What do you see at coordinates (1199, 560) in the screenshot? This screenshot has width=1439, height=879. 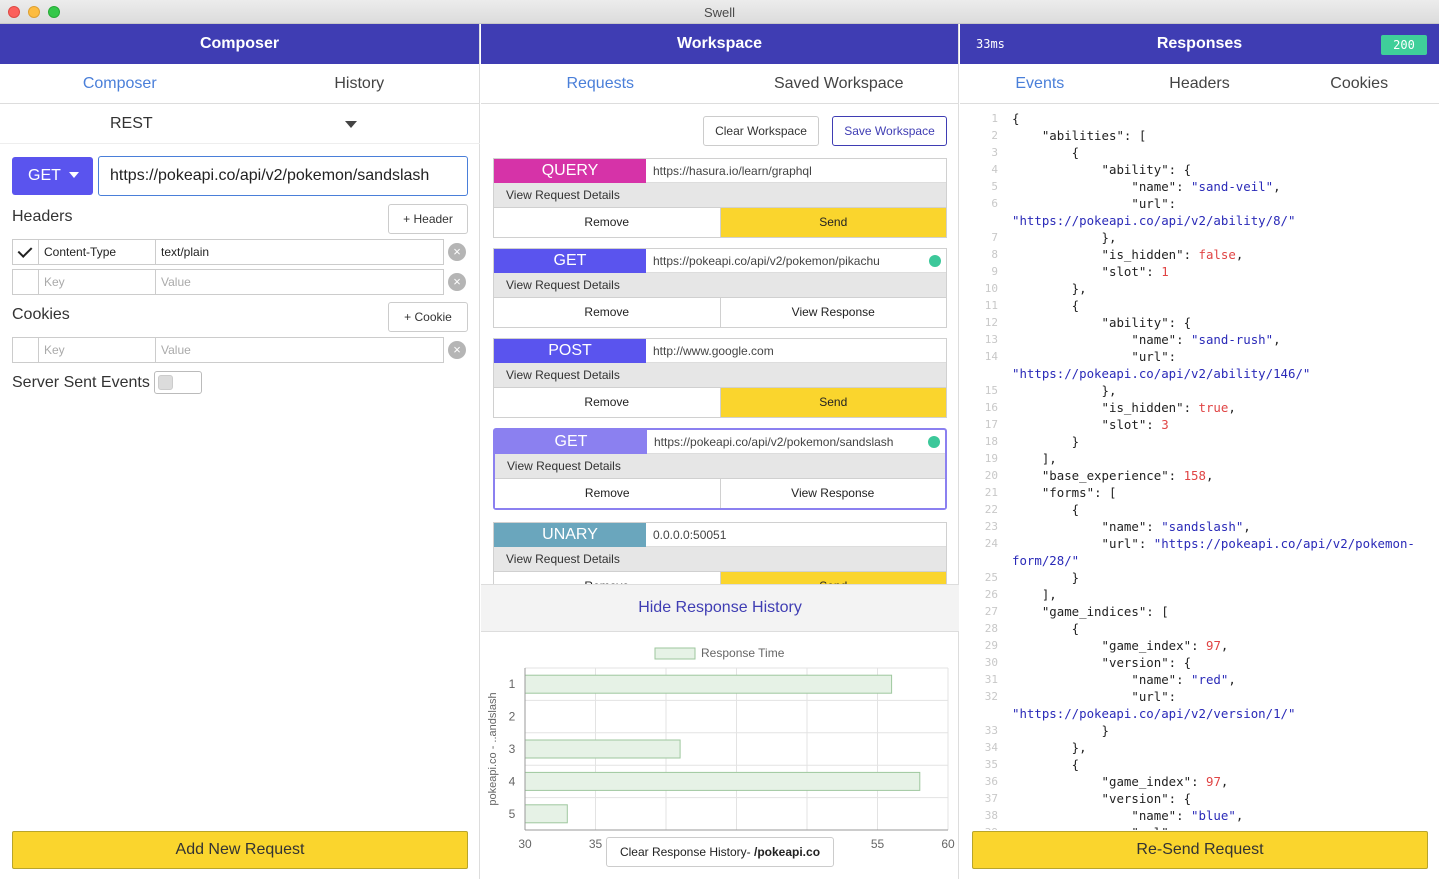 I see `code-line: form/28/"` at bounding box center [1199, 560].